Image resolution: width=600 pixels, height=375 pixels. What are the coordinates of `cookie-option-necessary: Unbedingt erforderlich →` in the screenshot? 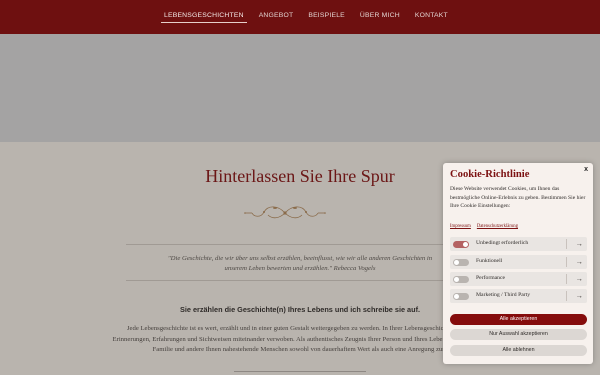 It's located at (518, 244).